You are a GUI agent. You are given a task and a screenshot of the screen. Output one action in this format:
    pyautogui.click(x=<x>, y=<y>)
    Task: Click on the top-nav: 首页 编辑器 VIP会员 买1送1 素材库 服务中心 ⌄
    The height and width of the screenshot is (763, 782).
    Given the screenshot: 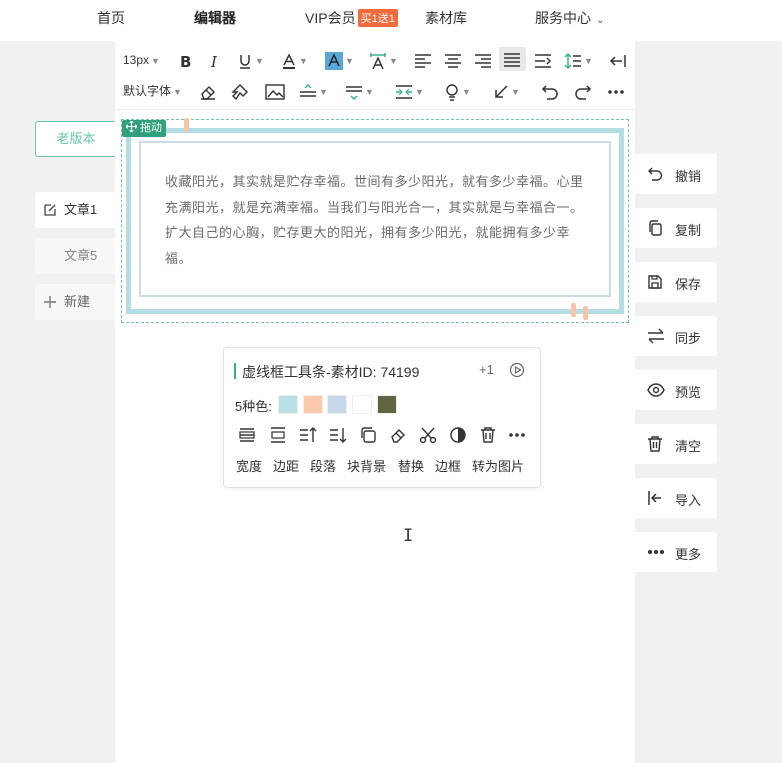 What is the action you would take?
    pyautogui.click(x=391, y=20)
    